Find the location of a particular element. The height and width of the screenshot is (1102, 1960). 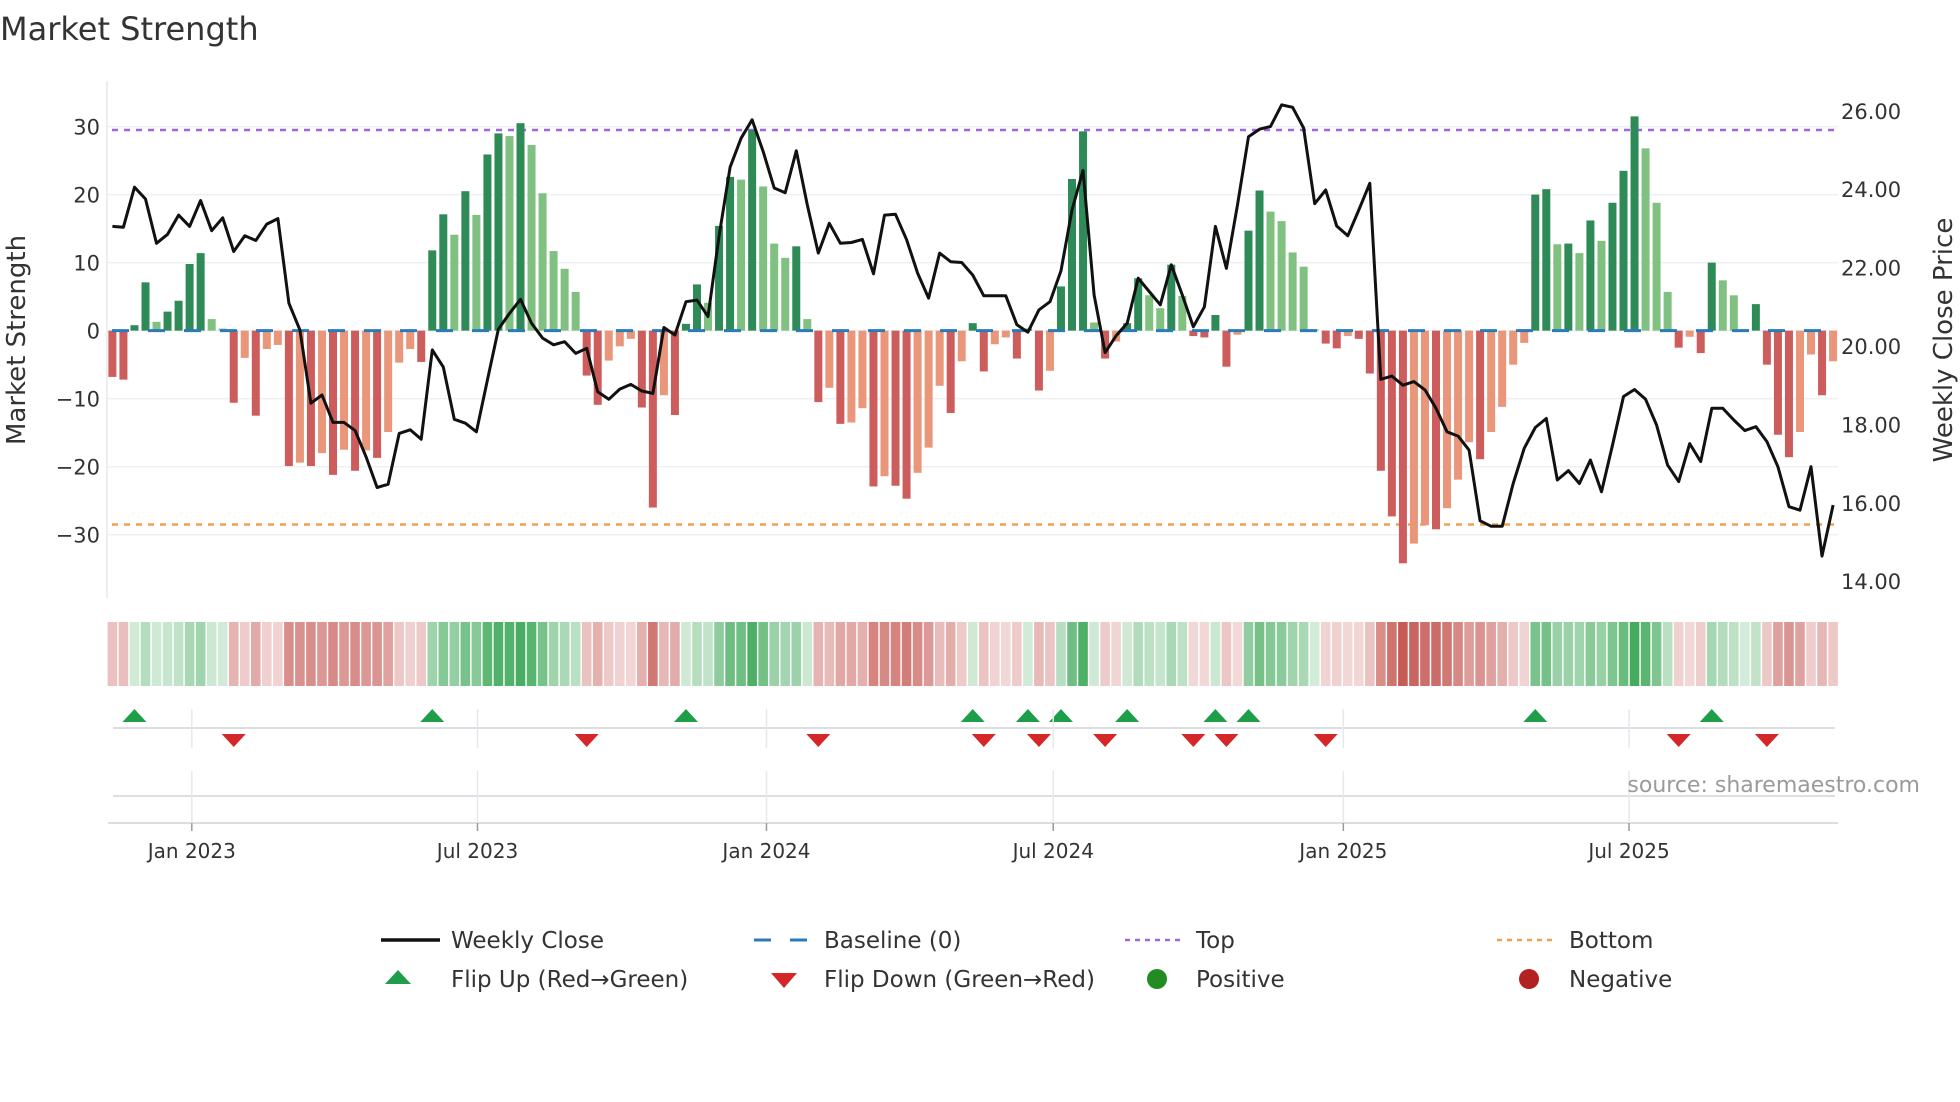

legend-flip-up: Flip Up (Red→Green) is located at coordinates (536, 980).